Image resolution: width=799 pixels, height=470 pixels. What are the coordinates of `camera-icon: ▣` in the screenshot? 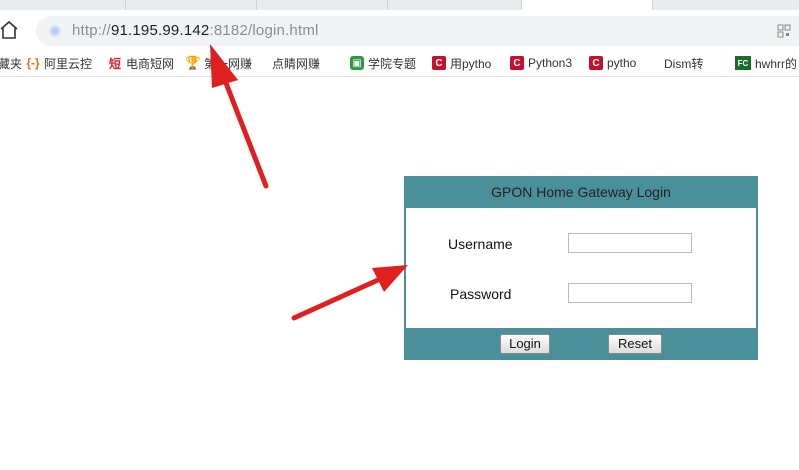 It's located at (357, 63).